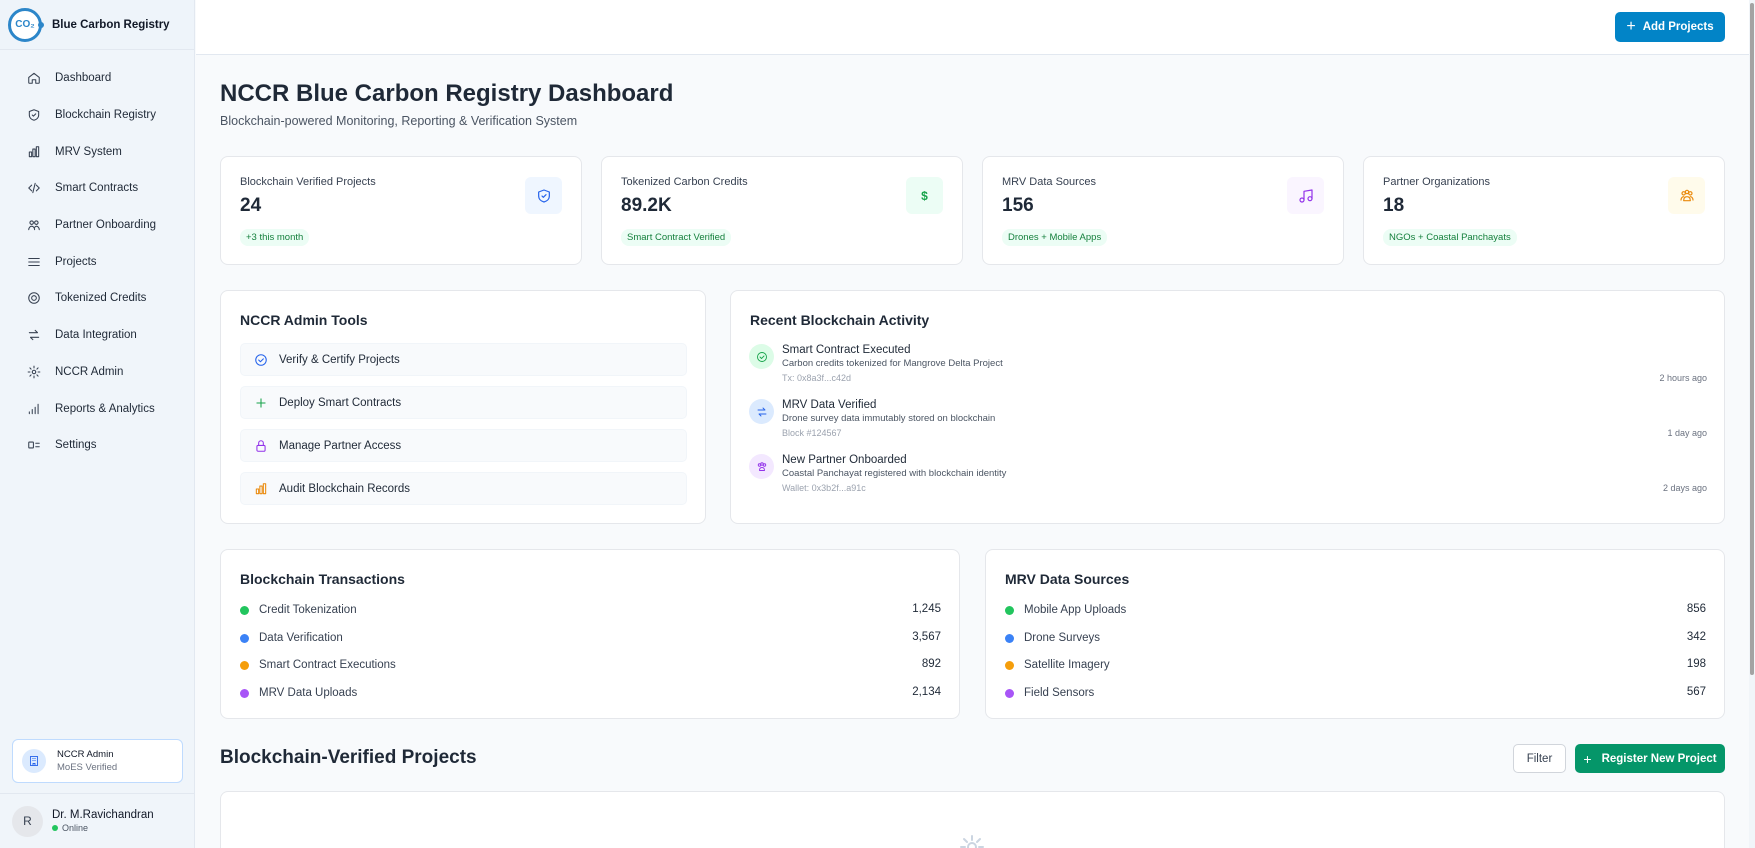 The width and height of the screenshot is (1755, 848). I want to click on gear-icon, so click(34, 372).